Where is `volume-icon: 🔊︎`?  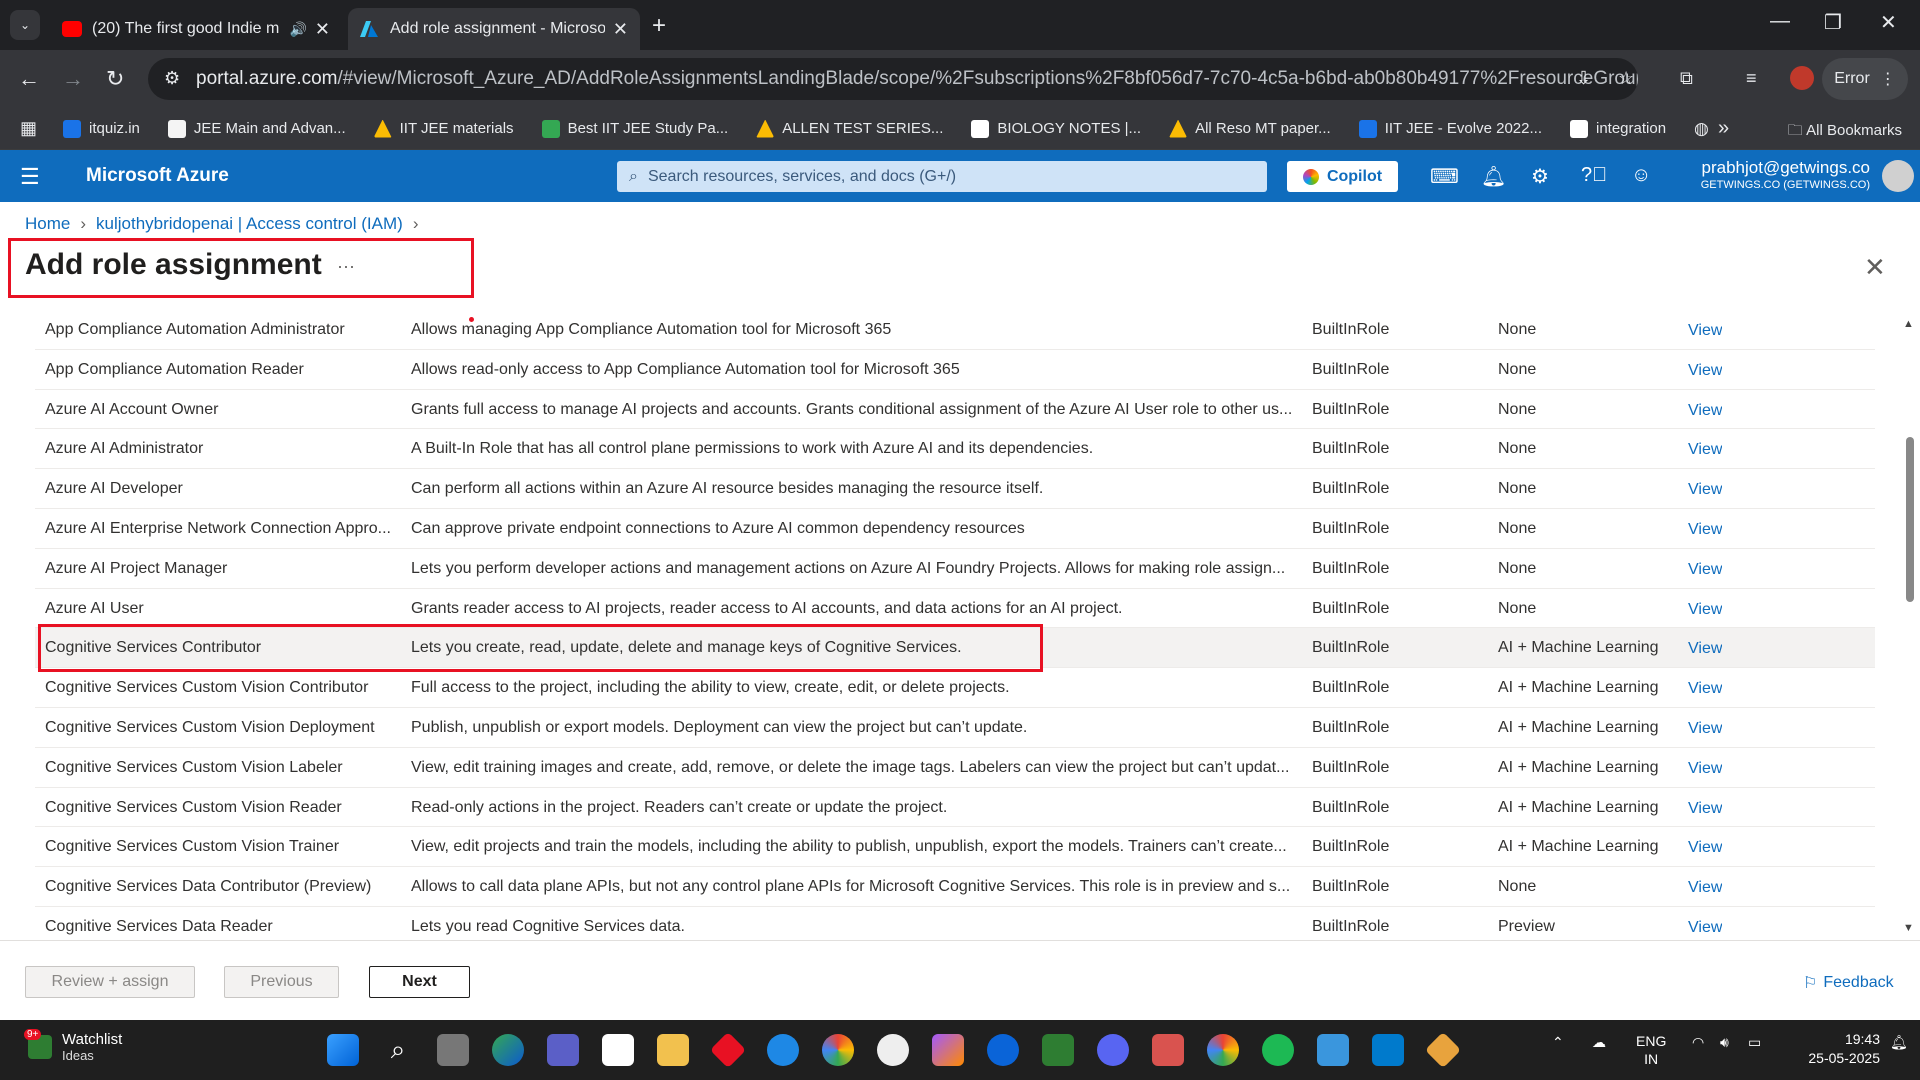
volume-icon: 🔊︎ is located at coordinates (1724, 1042).